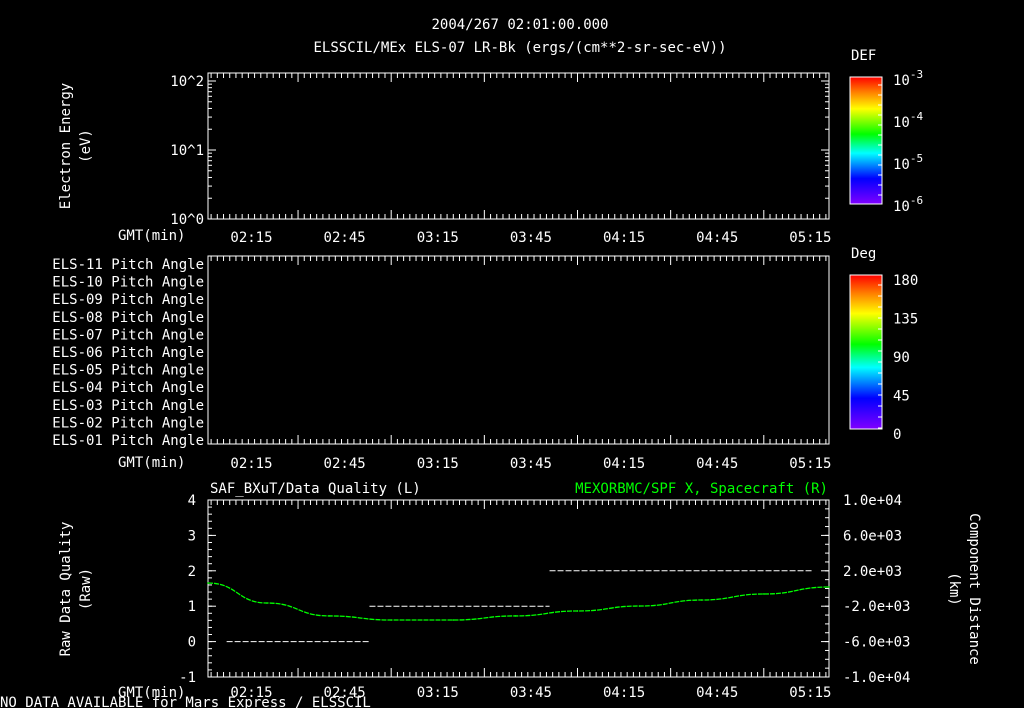  What do you see at coordinates (192, 572) in the screenshot?
I see `left-y-tick-label: 2` at bounding box center [192, 572].